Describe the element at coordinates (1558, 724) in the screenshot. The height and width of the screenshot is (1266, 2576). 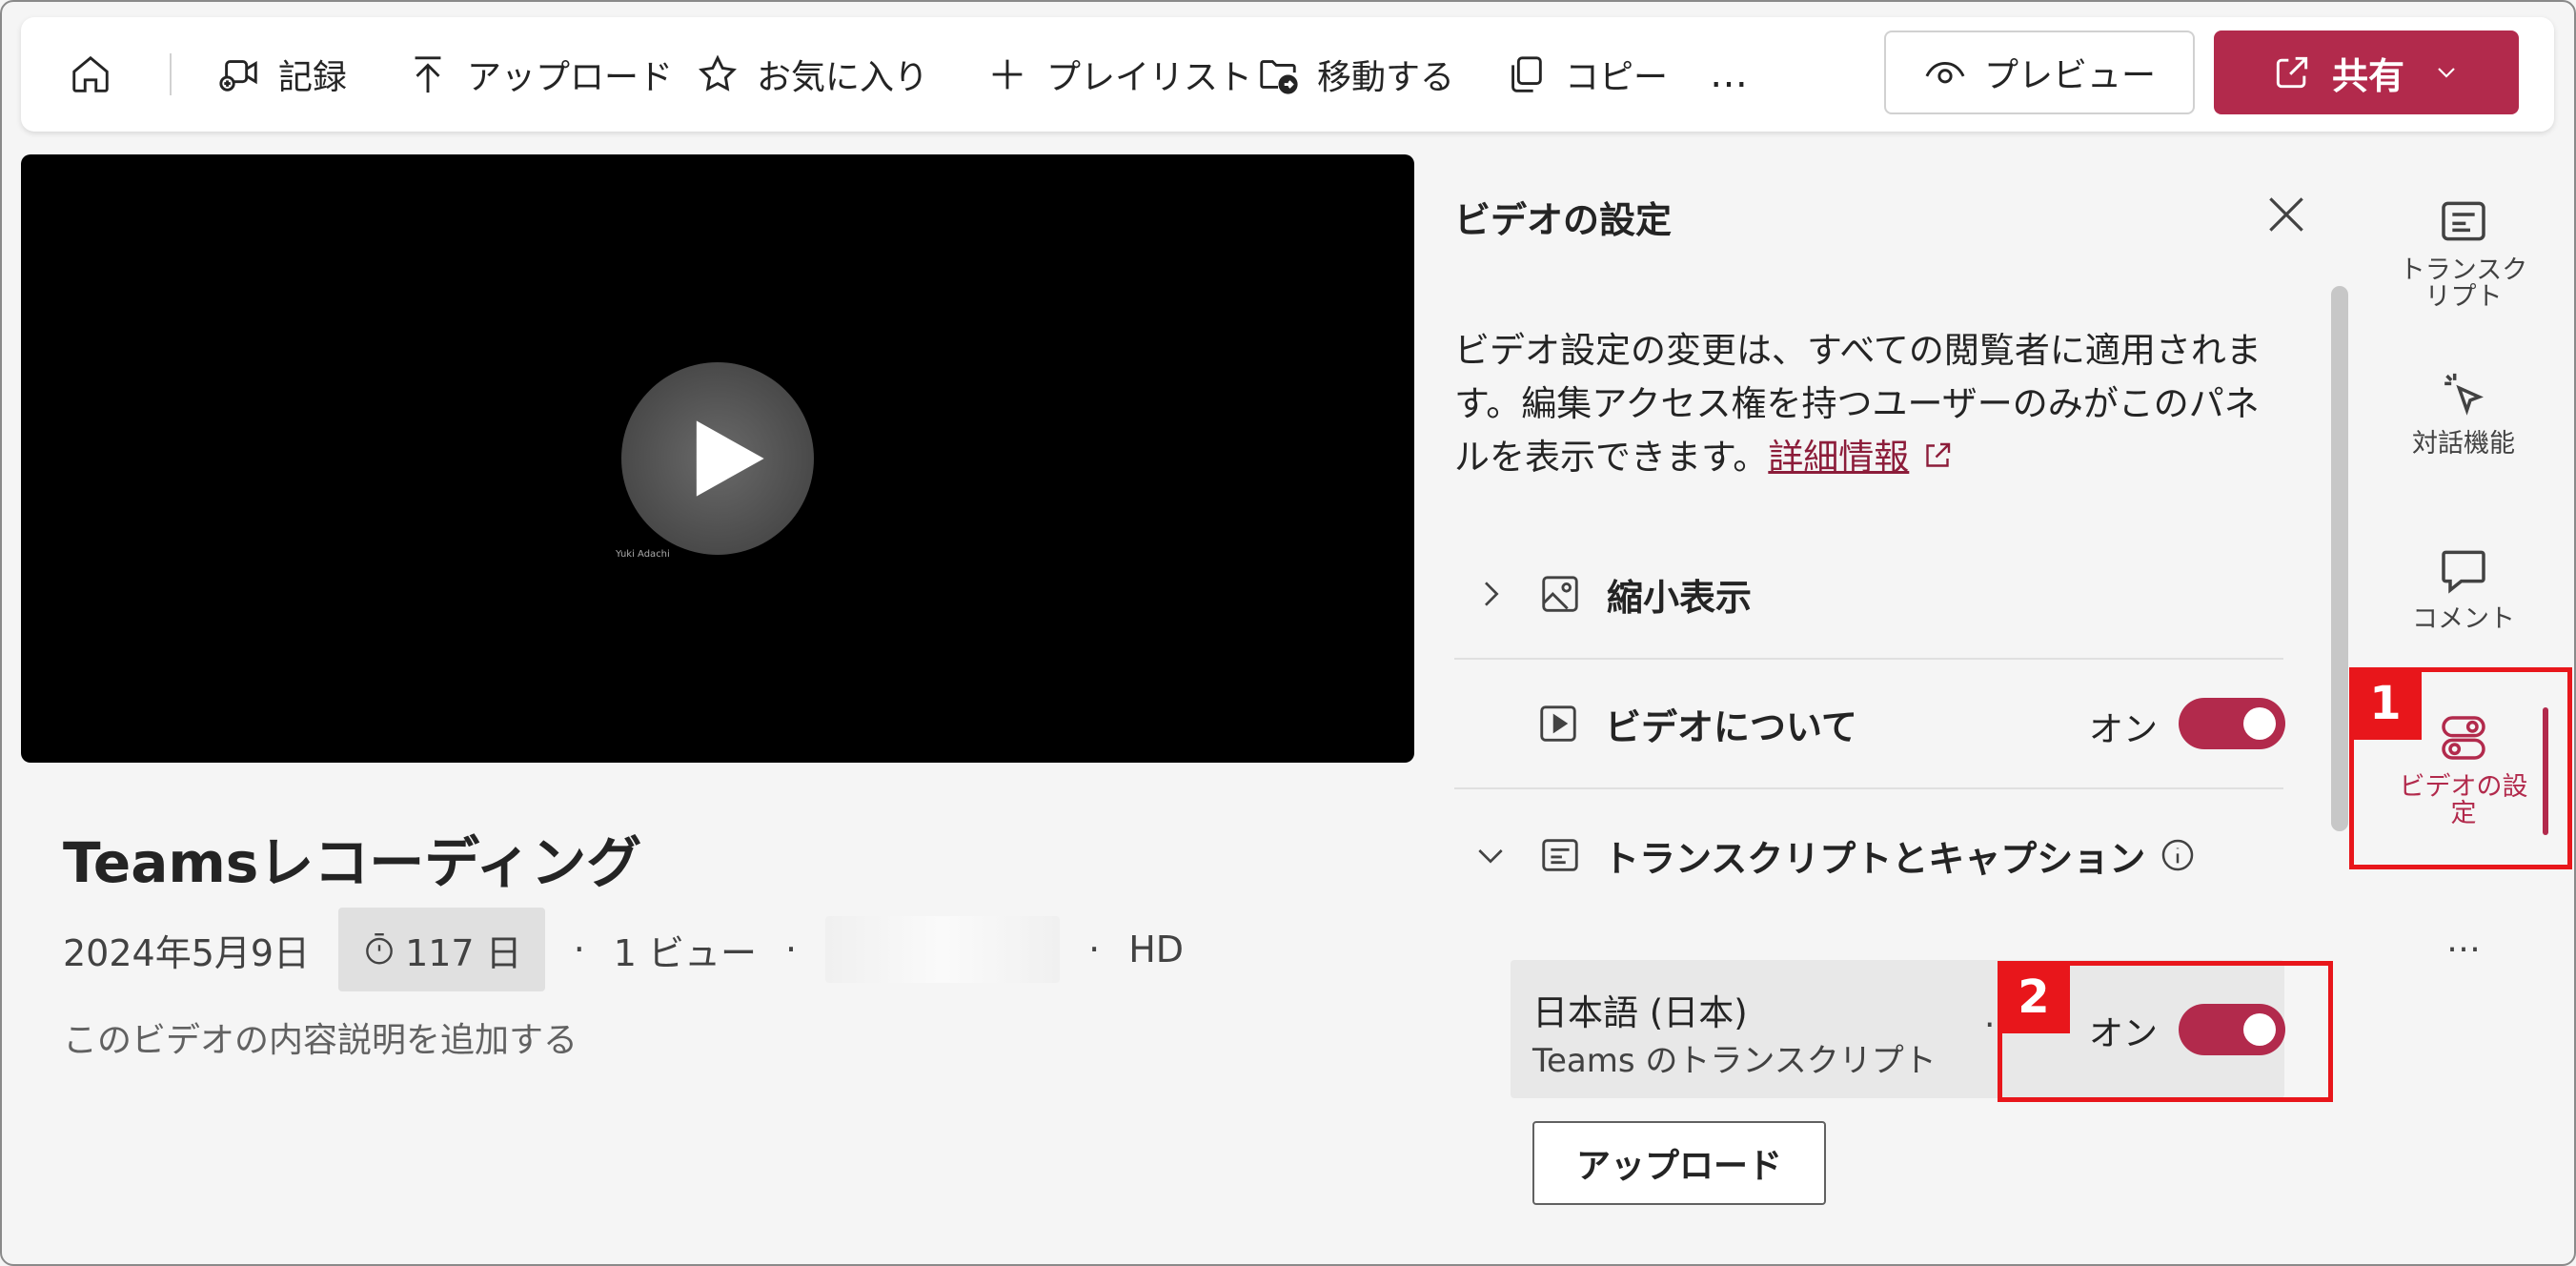
I see `play-square-icon` at that location.